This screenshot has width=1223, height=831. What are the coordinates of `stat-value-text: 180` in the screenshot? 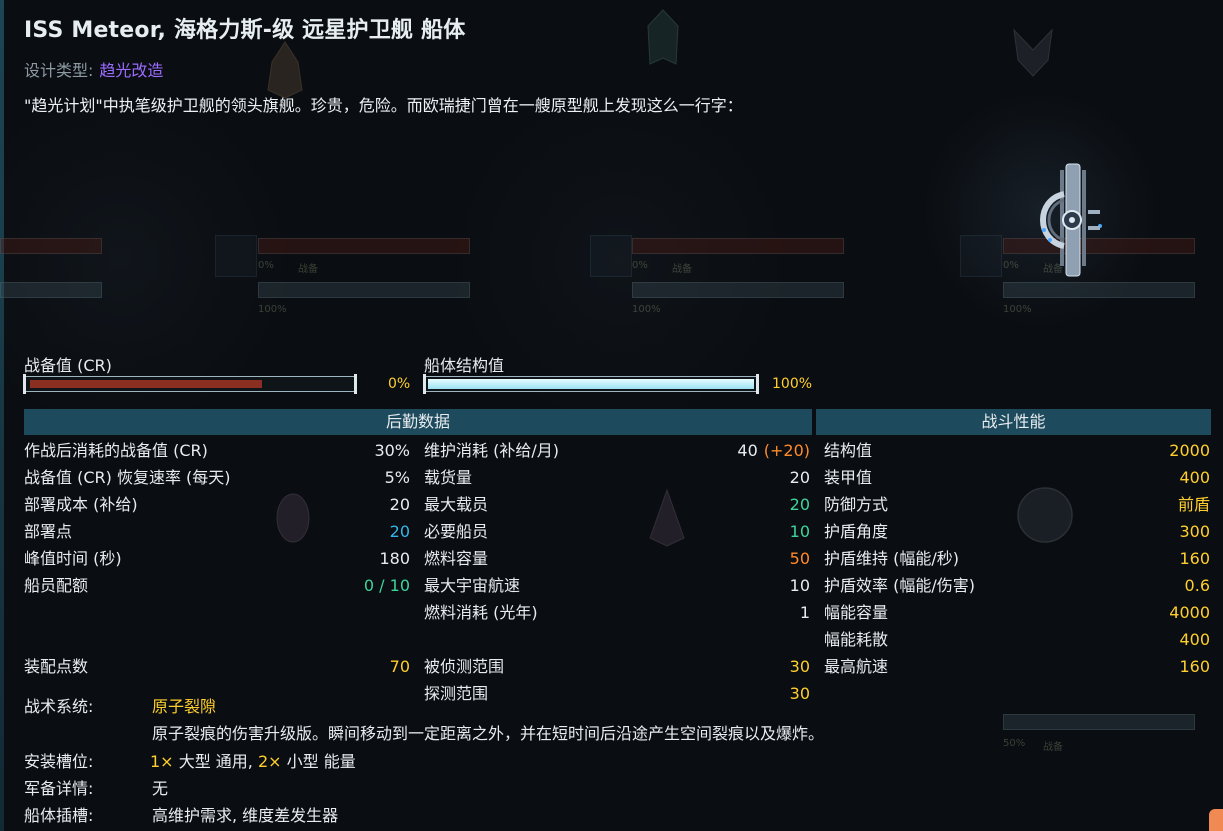 It's located at (394, 558).